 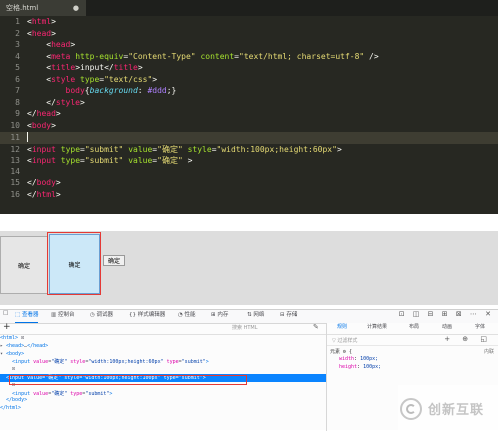 What do you see at coordinates (187, 316) in the screenshot?
I see `devtools-tab: ◔ 性能` at bounding box center [187, 316].